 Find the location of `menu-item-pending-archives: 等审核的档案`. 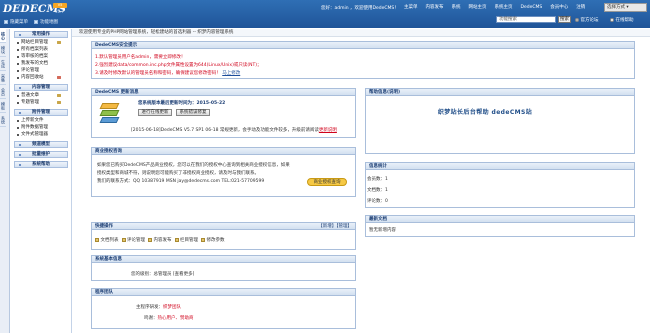

menu-item-pending-archives: 等审核的档案 is located at coordinates (41, 56).